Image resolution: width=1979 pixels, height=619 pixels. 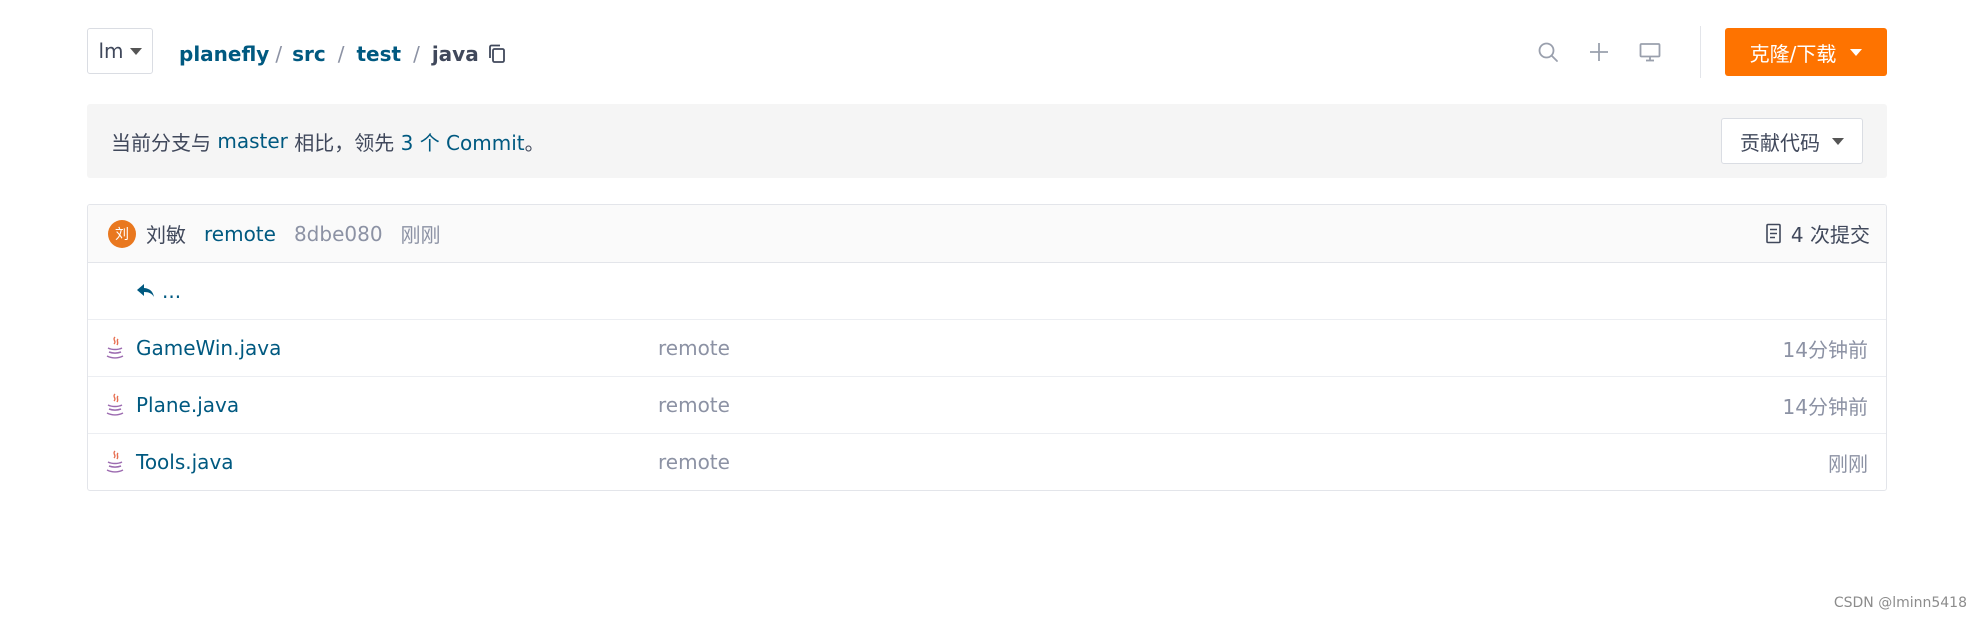 What do you see at coordinates (161, 142) in the screenshot?
I see `notice-prefix: 当前分支与` at bounding box center [161, 142].